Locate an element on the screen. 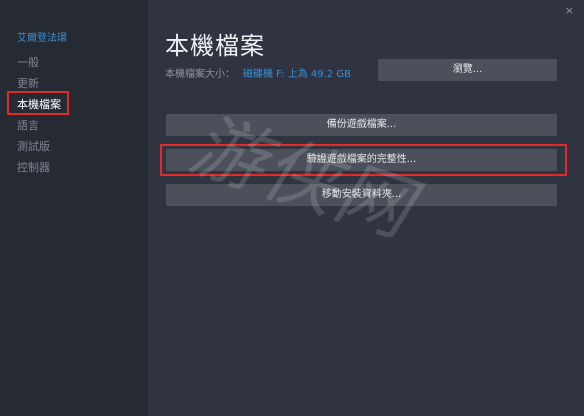 The height and width of the screenshot is (416, 584). size-label: 本機檔案大小： is located at coordinates (200, 74).